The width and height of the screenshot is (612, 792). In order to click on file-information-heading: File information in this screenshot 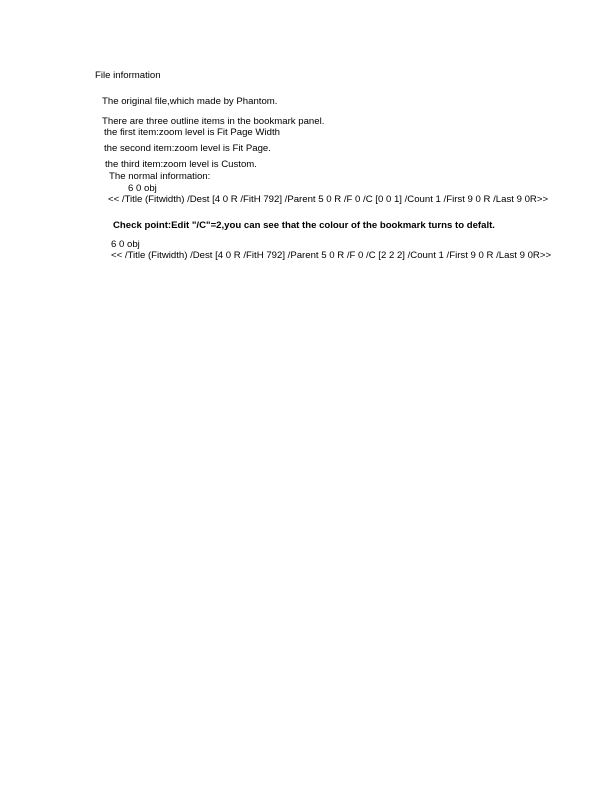, I will do `click(128, 75)`.